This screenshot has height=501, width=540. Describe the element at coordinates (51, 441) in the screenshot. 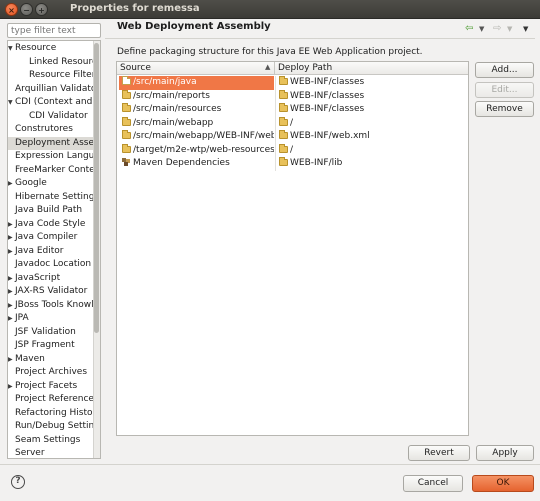

I see `sidebar-item: Seam Settings` at that location.